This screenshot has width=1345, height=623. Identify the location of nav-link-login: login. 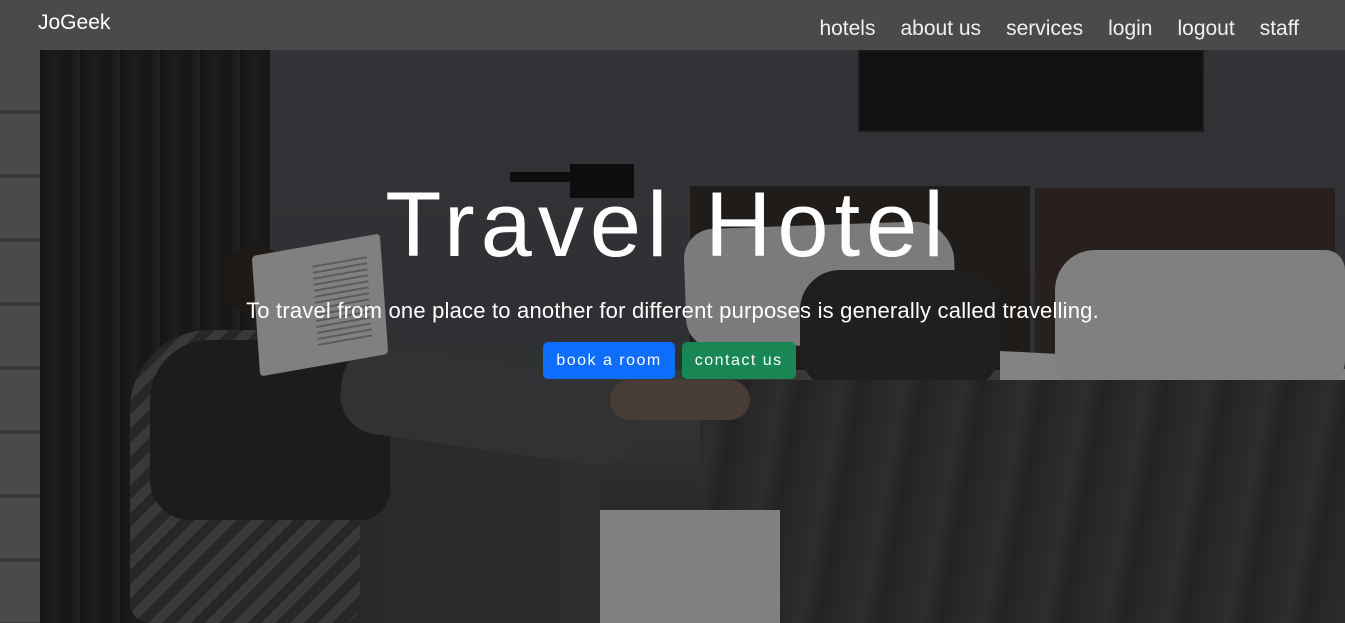
(1130, 29).